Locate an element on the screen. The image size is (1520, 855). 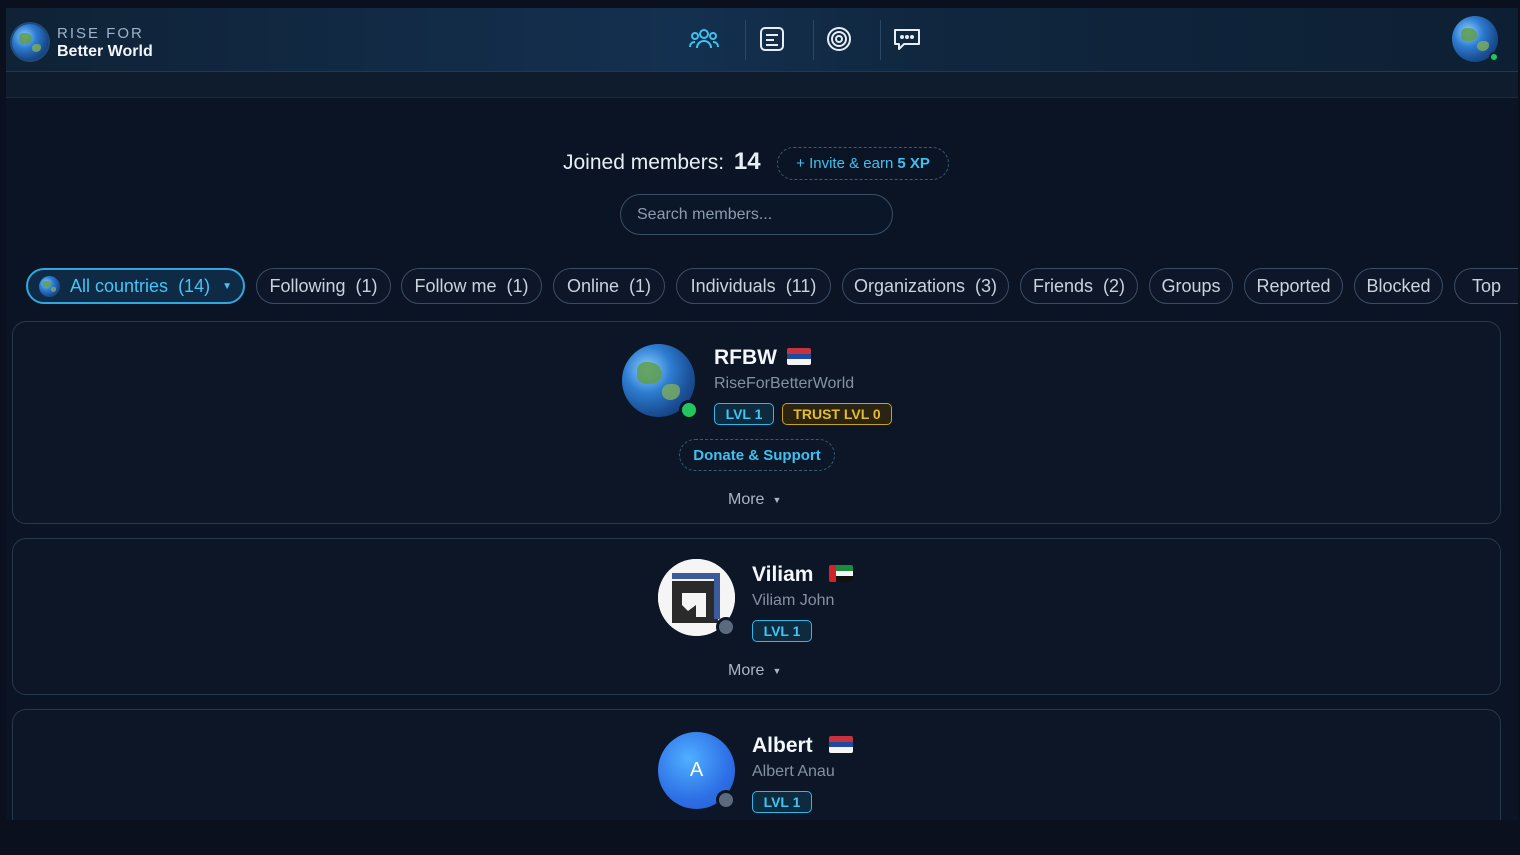
member-handle: Albert Anau is located at coordinates (793, 771).